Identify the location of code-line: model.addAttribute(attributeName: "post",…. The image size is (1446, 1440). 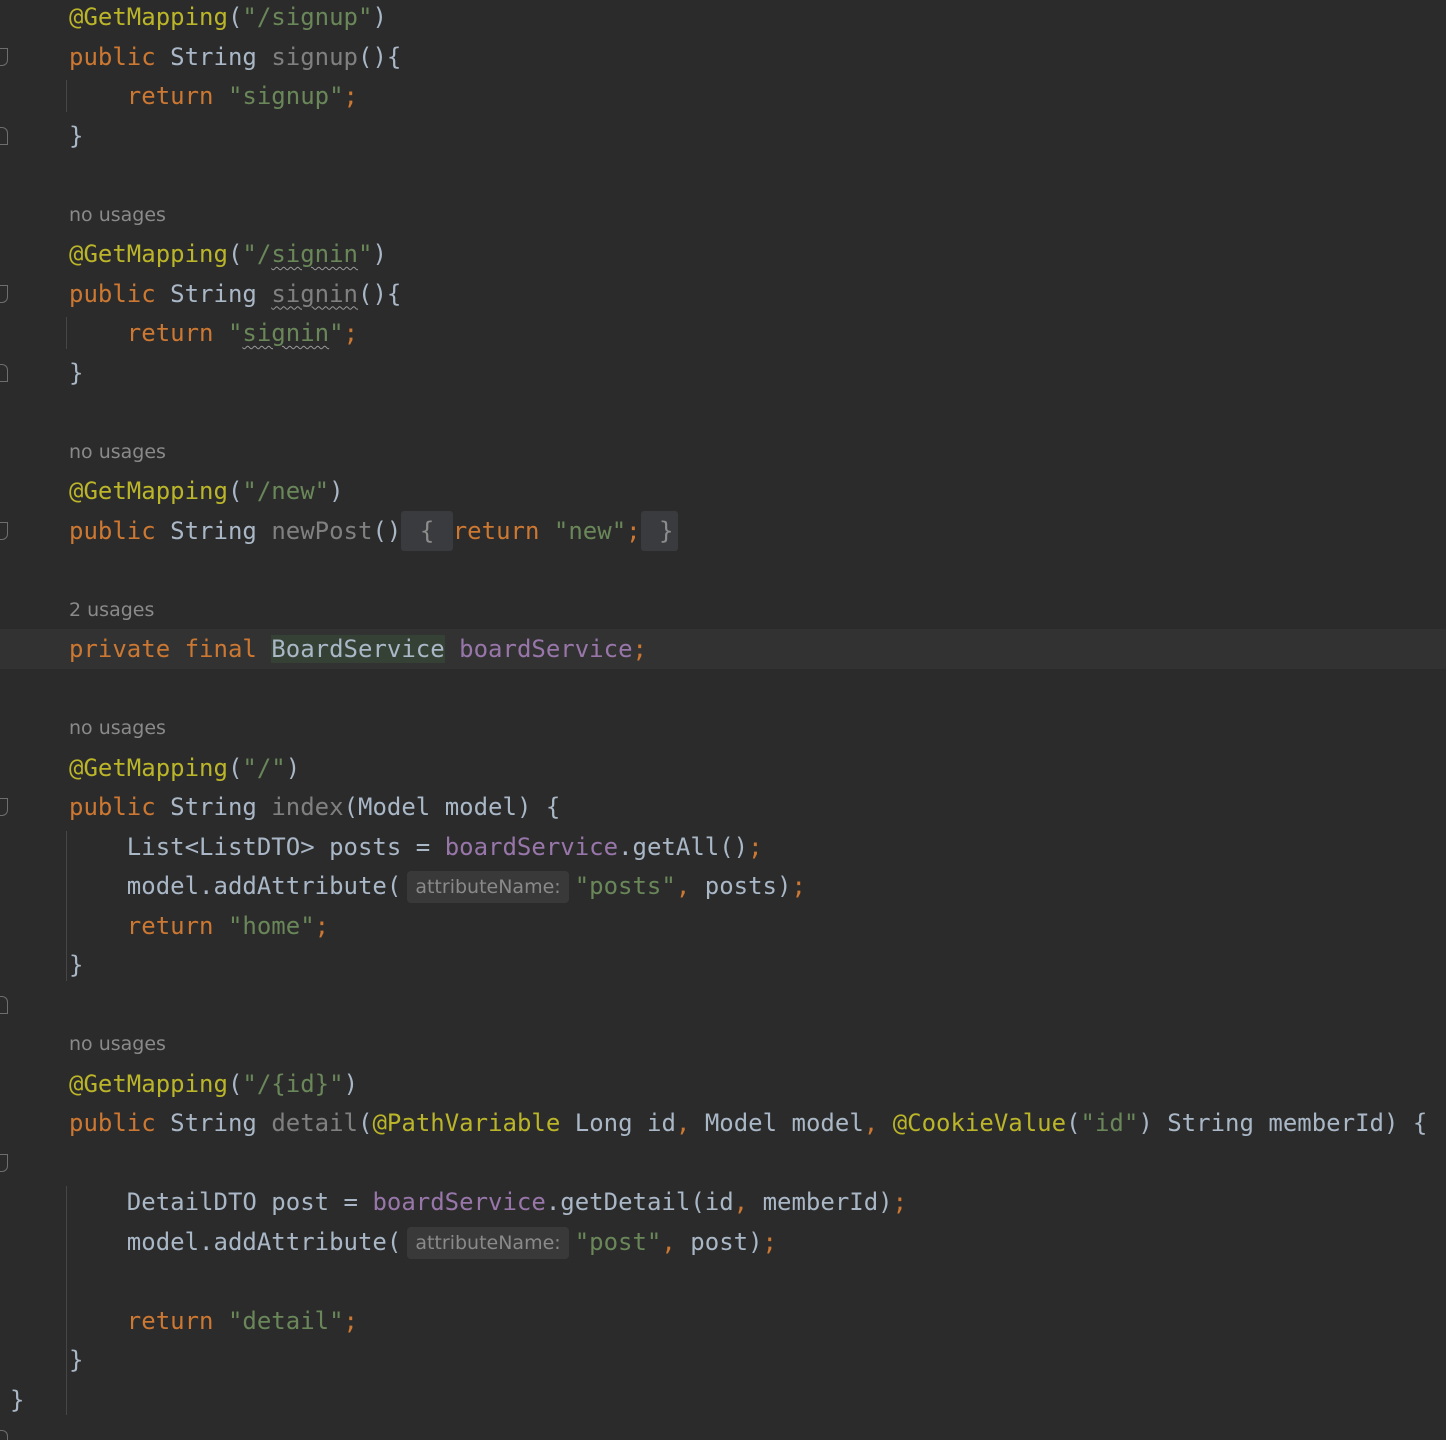
(723, 1242).